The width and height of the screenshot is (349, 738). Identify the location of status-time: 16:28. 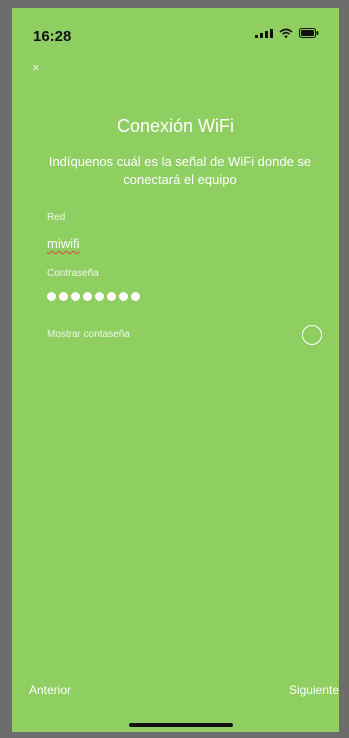
(52, 36).